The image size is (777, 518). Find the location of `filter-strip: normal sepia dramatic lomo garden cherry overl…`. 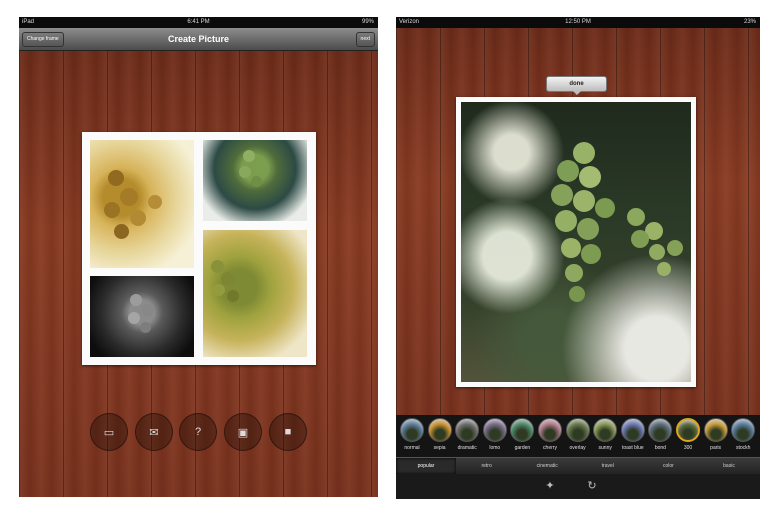

filter-strip: normal sepia dramatic lomo garden cherry overl… is located at coordinates (578, 436).